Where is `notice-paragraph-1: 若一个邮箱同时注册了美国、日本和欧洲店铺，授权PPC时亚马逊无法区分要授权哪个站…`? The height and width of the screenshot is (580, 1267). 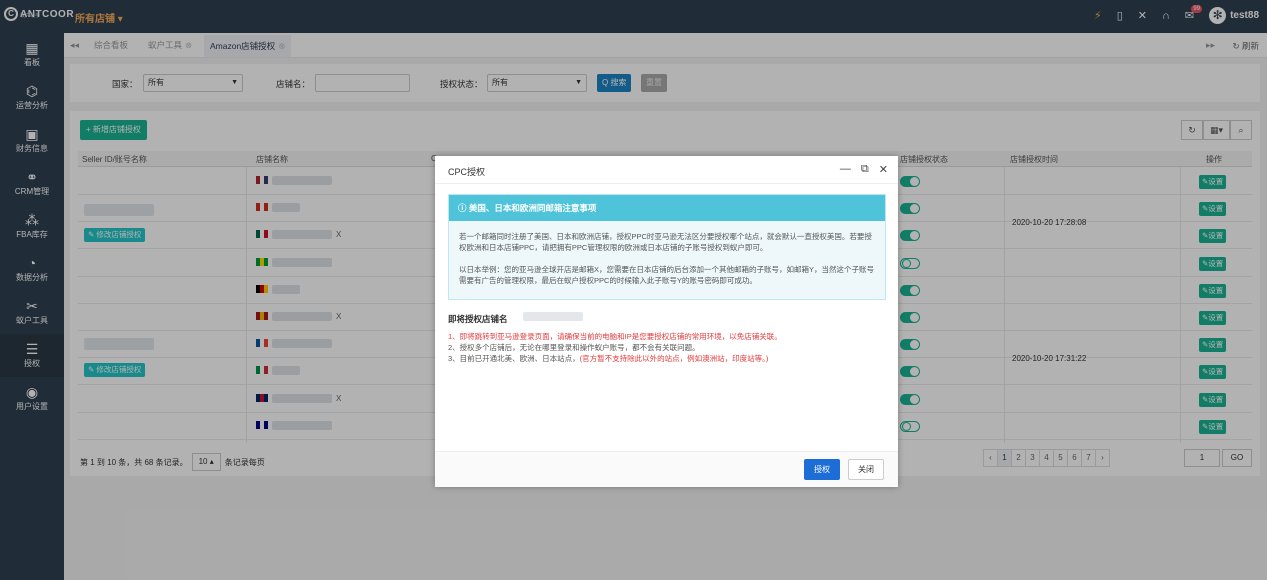 notice-paragraph-1: 若一个邮箱同时注册了美国、日本和欧洲店铺，授权PPC时亚马逊无法区分要授权哪个站… is located at coordinates (665, 242).